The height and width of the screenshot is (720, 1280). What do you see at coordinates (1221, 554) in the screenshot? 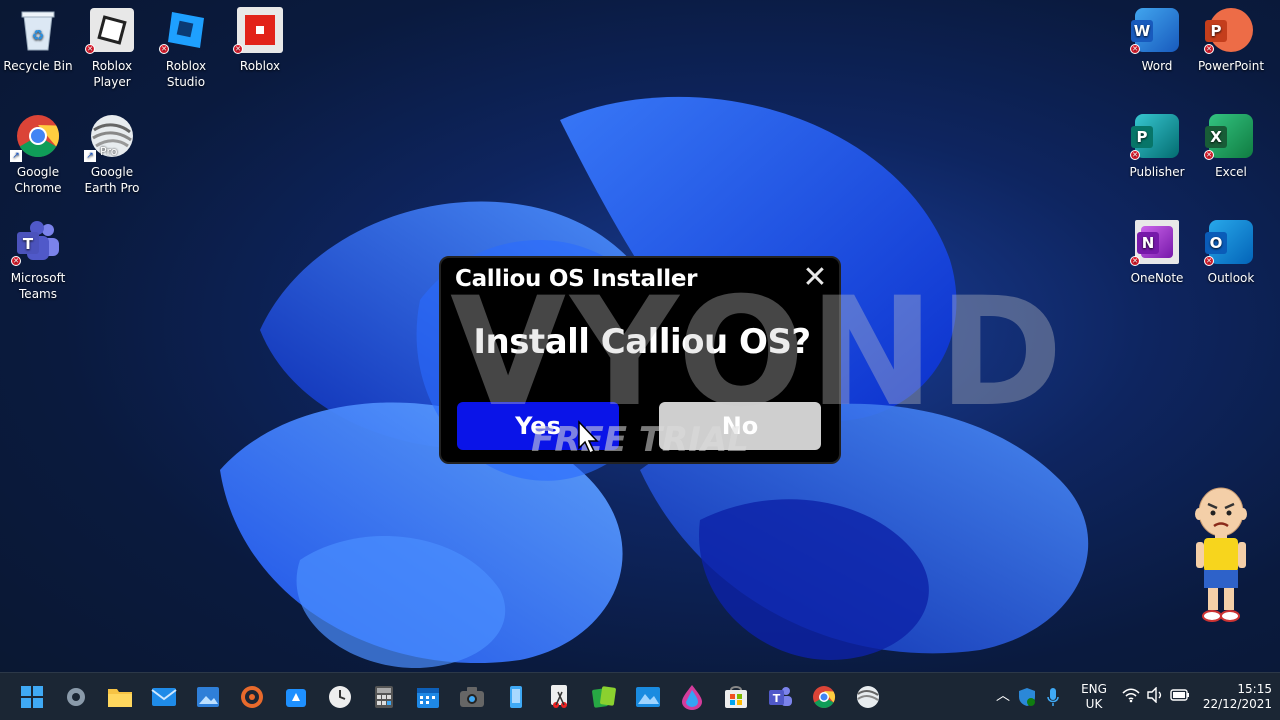
I see `caillou-character` at bounding box center [1221, 554].